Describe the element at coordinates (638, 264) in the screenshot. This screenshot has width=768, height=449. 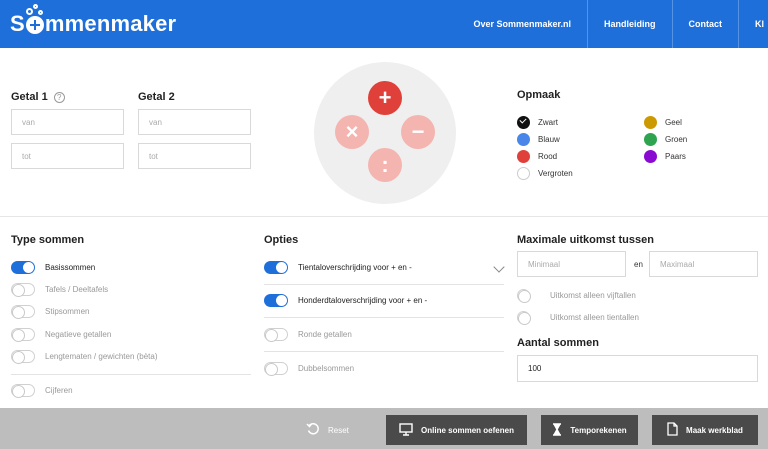
I see `en-label: en` at that location.